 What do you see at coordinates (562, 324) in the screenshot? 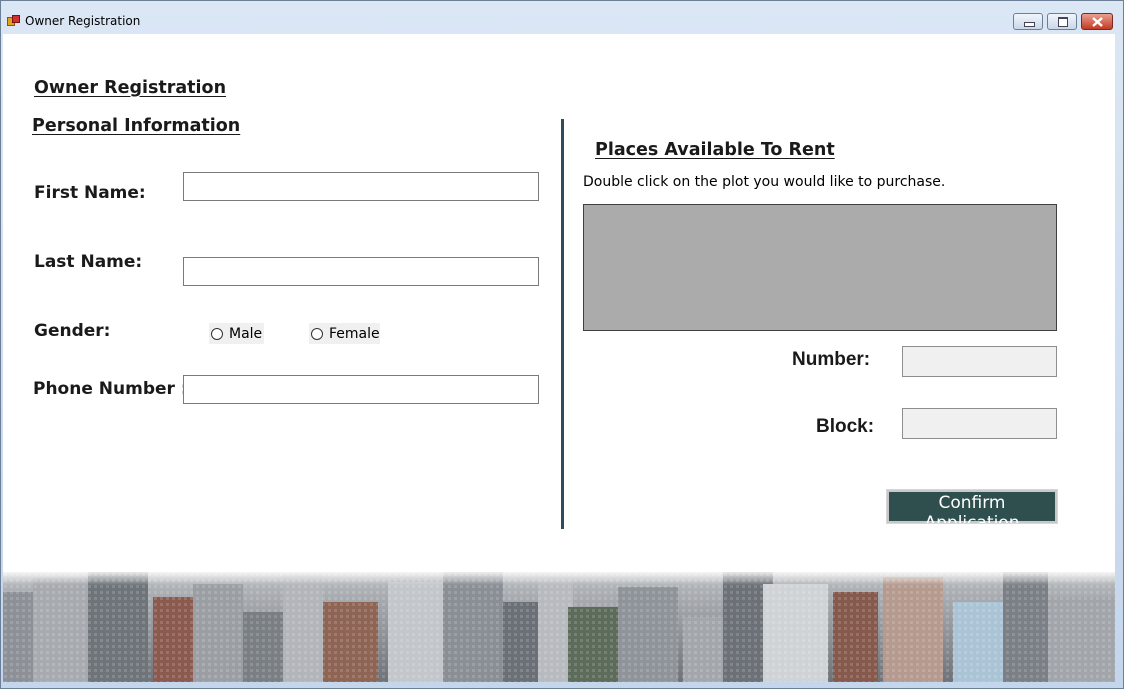
I see `section-divider` at bounding box center [562, 324].